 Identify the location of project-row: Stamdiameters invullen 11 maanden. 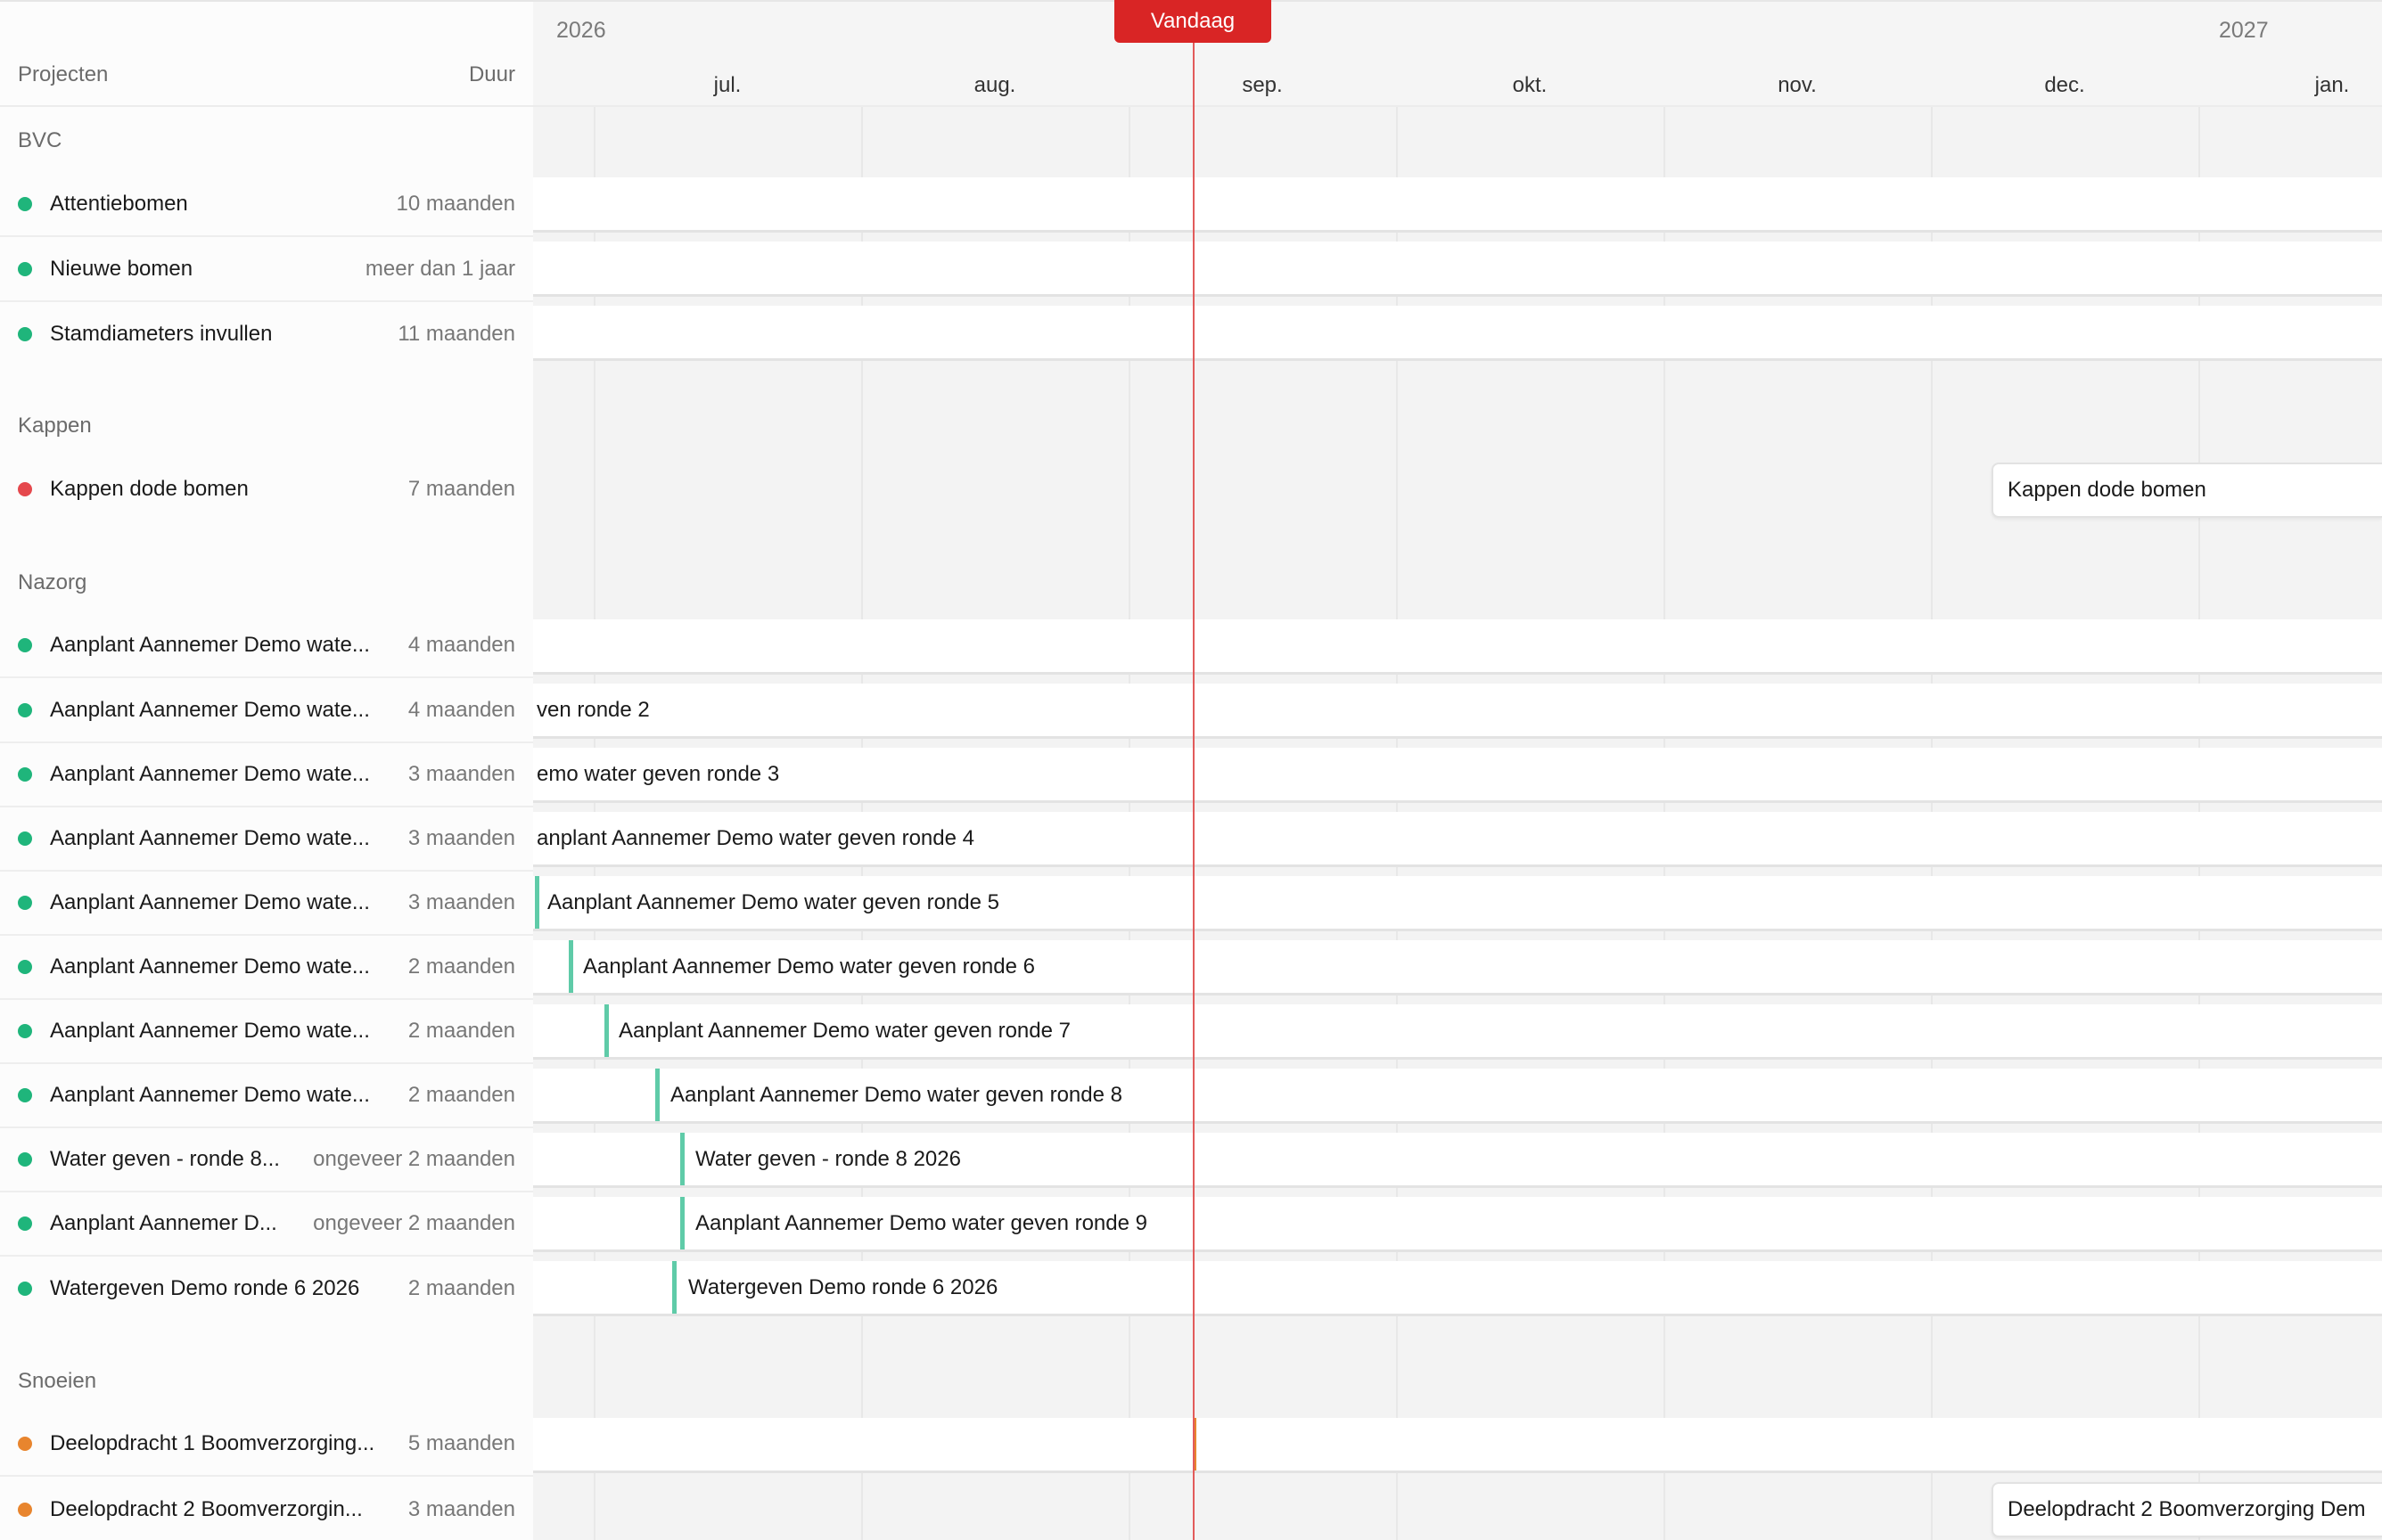
(266, 334).